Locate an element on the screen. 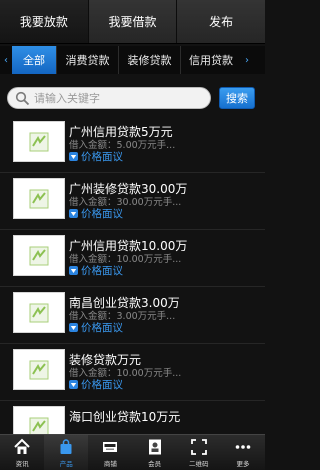  list-item: 广州信用贷款5万元 借入金额：5.00万元手... 价格面议 is located at coordinates (132, 144).